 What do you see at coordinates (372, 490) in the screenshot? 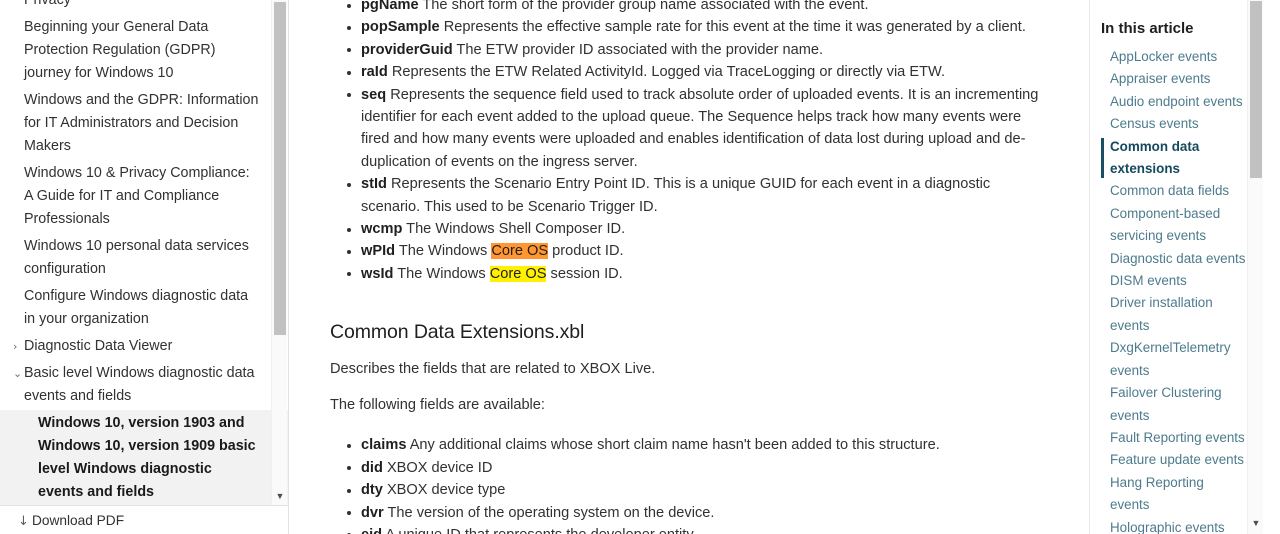
I see `field-name: dty` at bounding box center [372, 490].